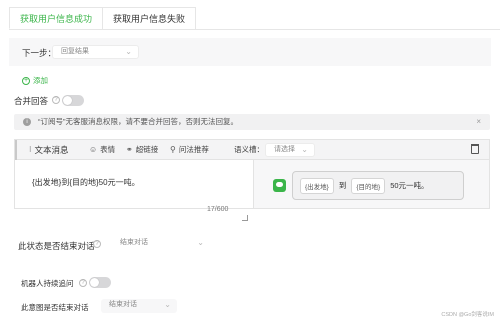 The height and width of the screenshot is (321, 500). I want to click on merge-reply-toggle, so click(73, 100).